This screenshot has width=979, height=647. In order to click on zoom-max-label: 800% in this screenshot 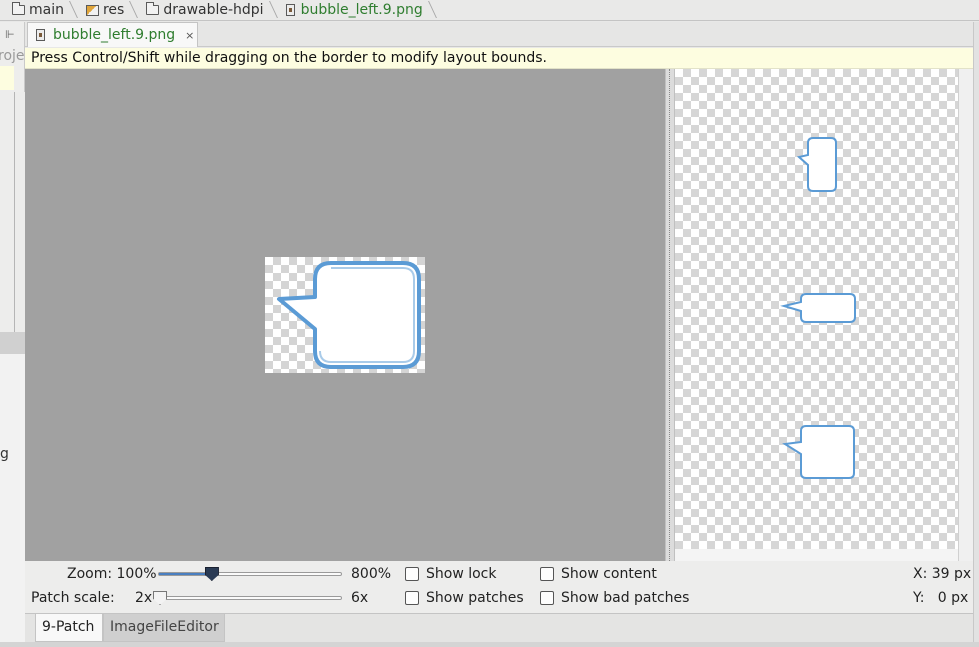, I will do `click(371, 574)`.